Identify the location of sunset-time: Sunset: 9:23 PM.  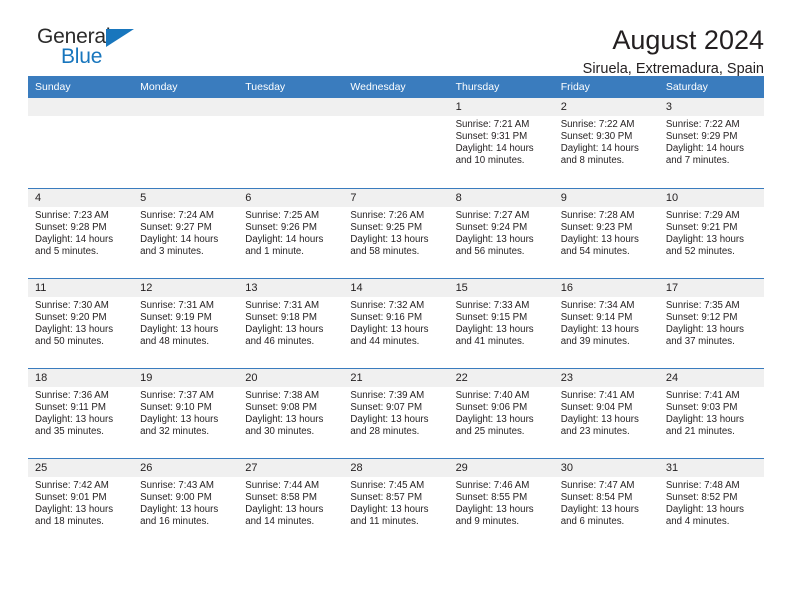
(596, 227).